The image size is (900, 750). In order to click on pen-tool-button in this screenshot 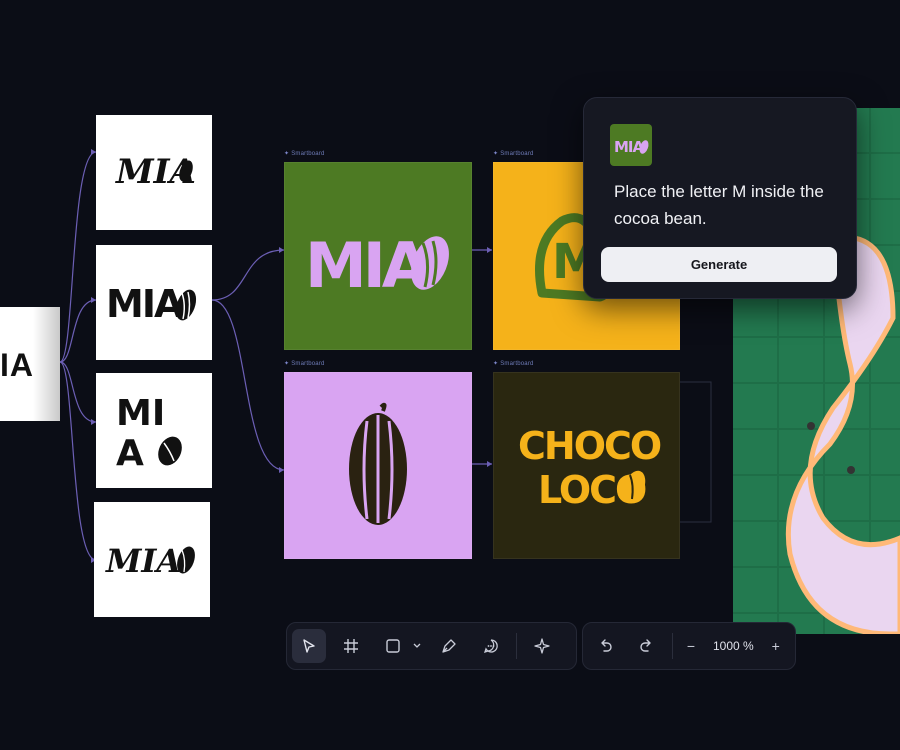, I will do `click(449, 646)`.